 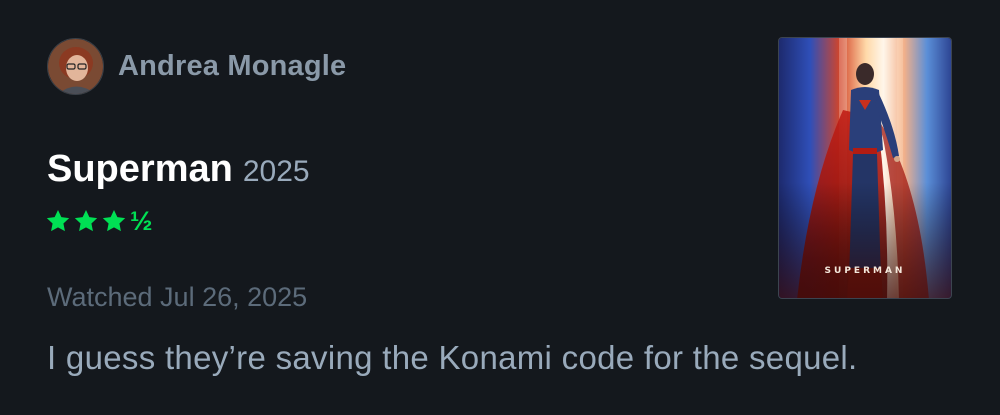 I want to click on half-star-icon: ½, so click(x=141, y=221).